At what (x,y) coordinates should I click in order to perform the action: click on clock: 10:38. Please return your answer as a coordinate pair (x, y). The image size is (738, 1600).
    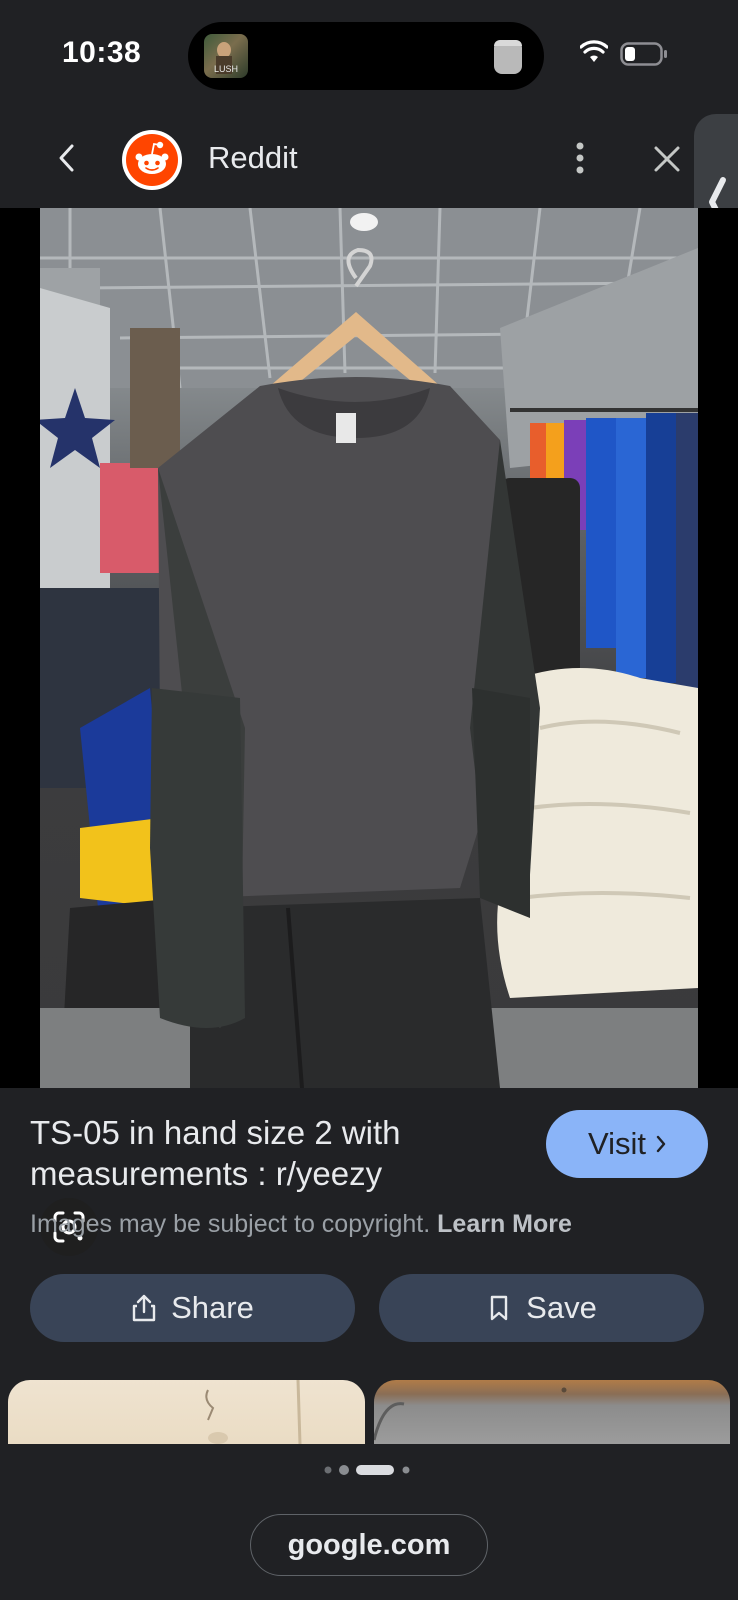
    Looking at the image, I should click on (102, 52).